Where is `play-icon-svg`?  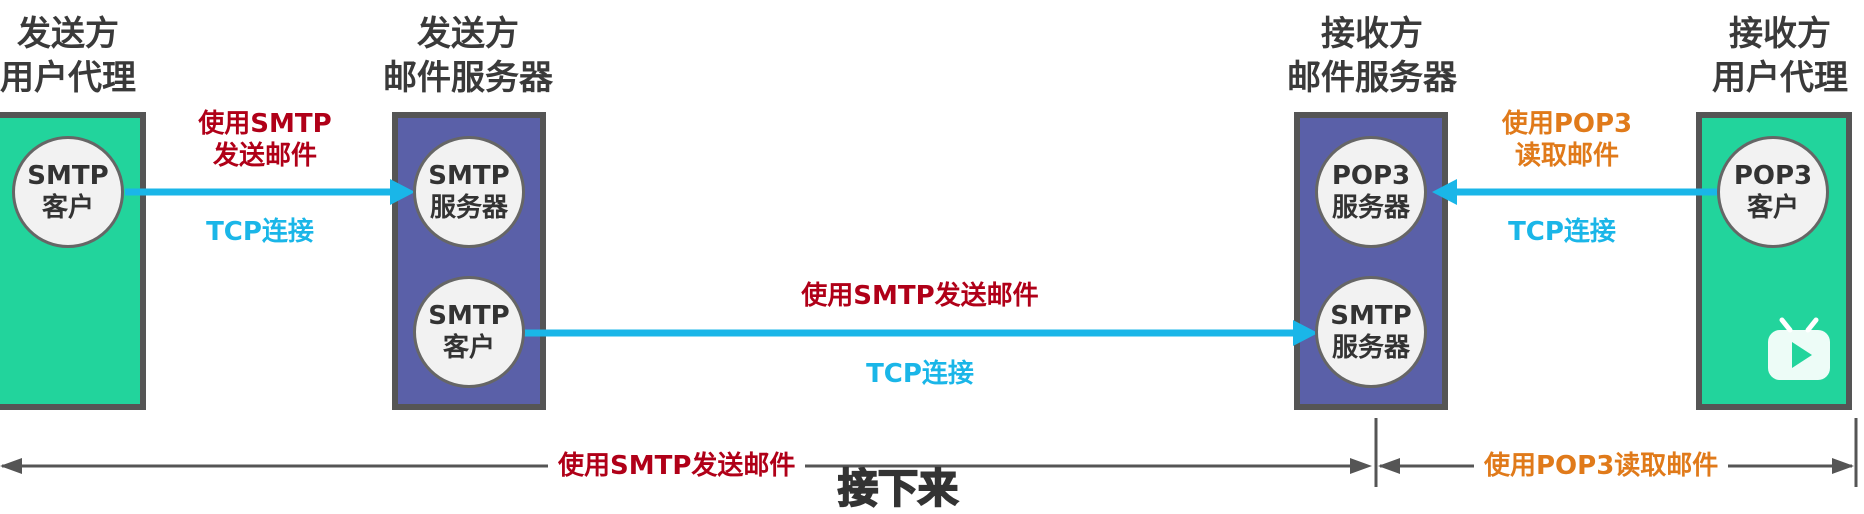 play-icon-svg is located at coordinates (1799, 348).